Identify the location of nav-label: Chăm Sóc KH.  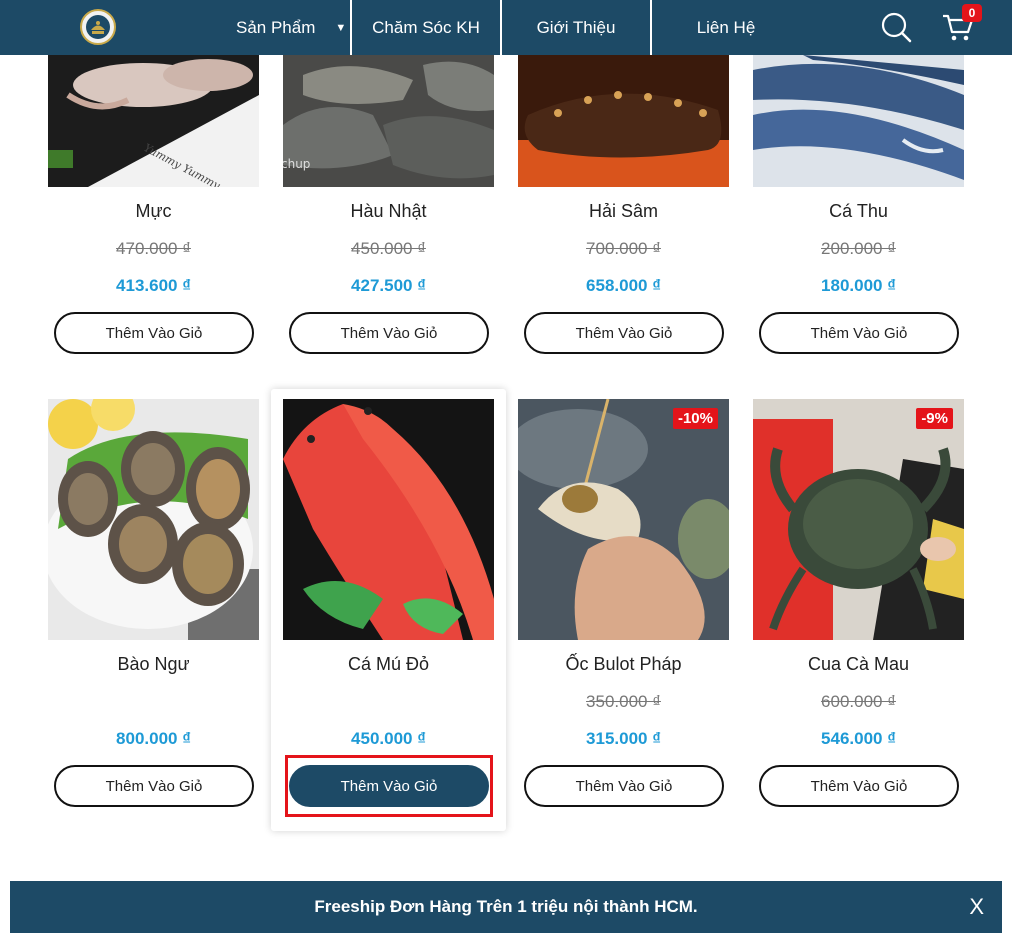
(426, 27).